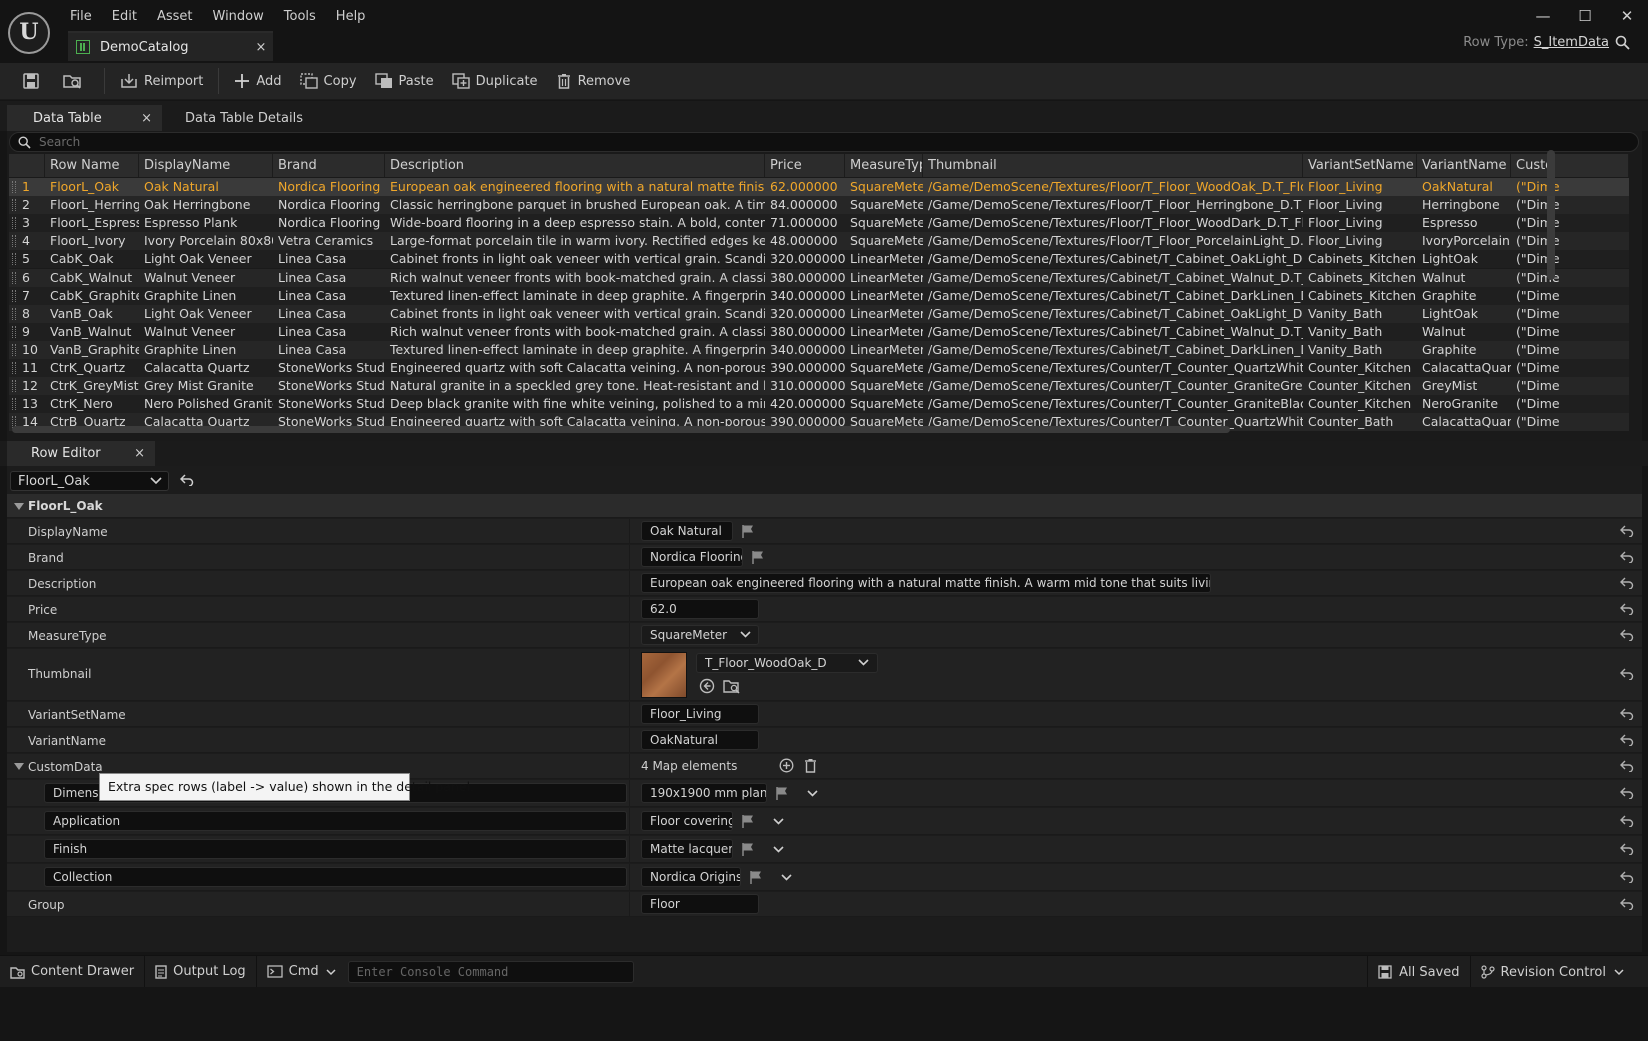 The height and width of the screenshot is (1041, 1648). I want to click on column-header: Description, so click(575, 165).